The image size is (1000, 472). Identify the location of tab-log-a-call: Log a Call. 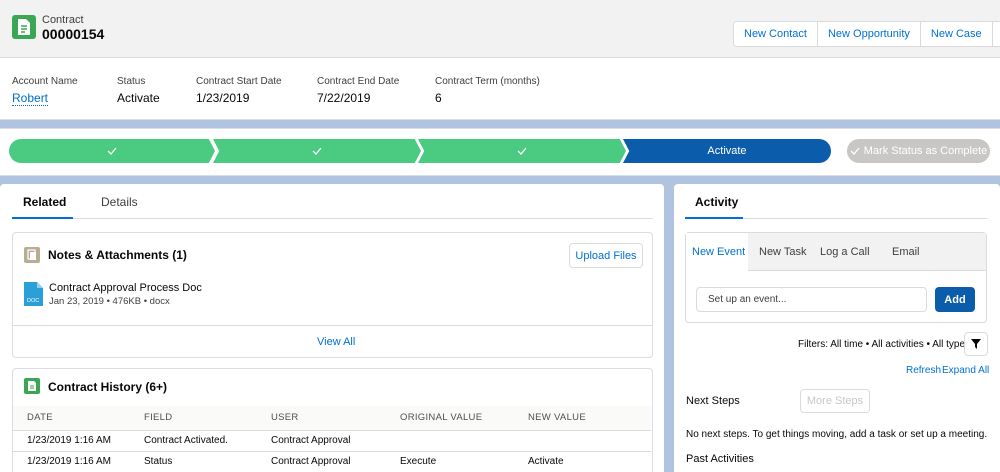
(845, 252).